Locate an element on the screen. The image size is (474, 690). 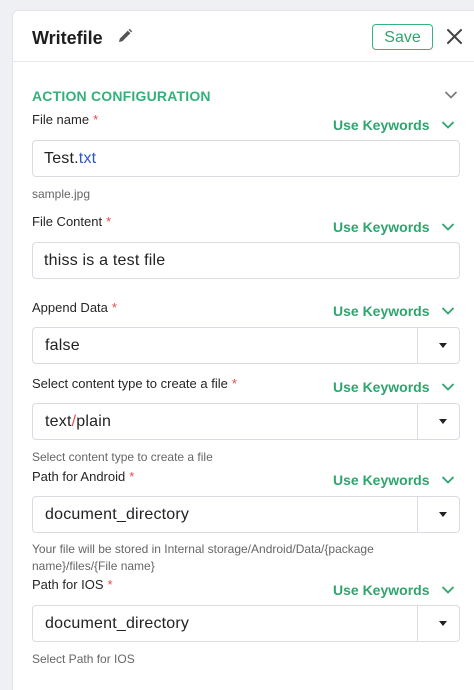
path-android-label: Path for Android * is located at coordinates (83, 476).